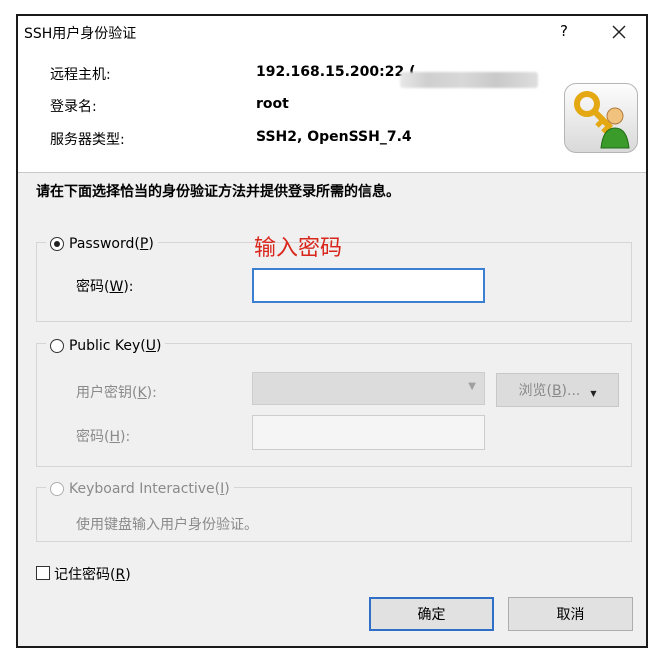 The height and width of the screenshot is (653, 667). What do you see at coordinates (115, 346) in the screenshot?
I see `public-key-radio-label: Public Key(U)` at bounding box center [115, 346].